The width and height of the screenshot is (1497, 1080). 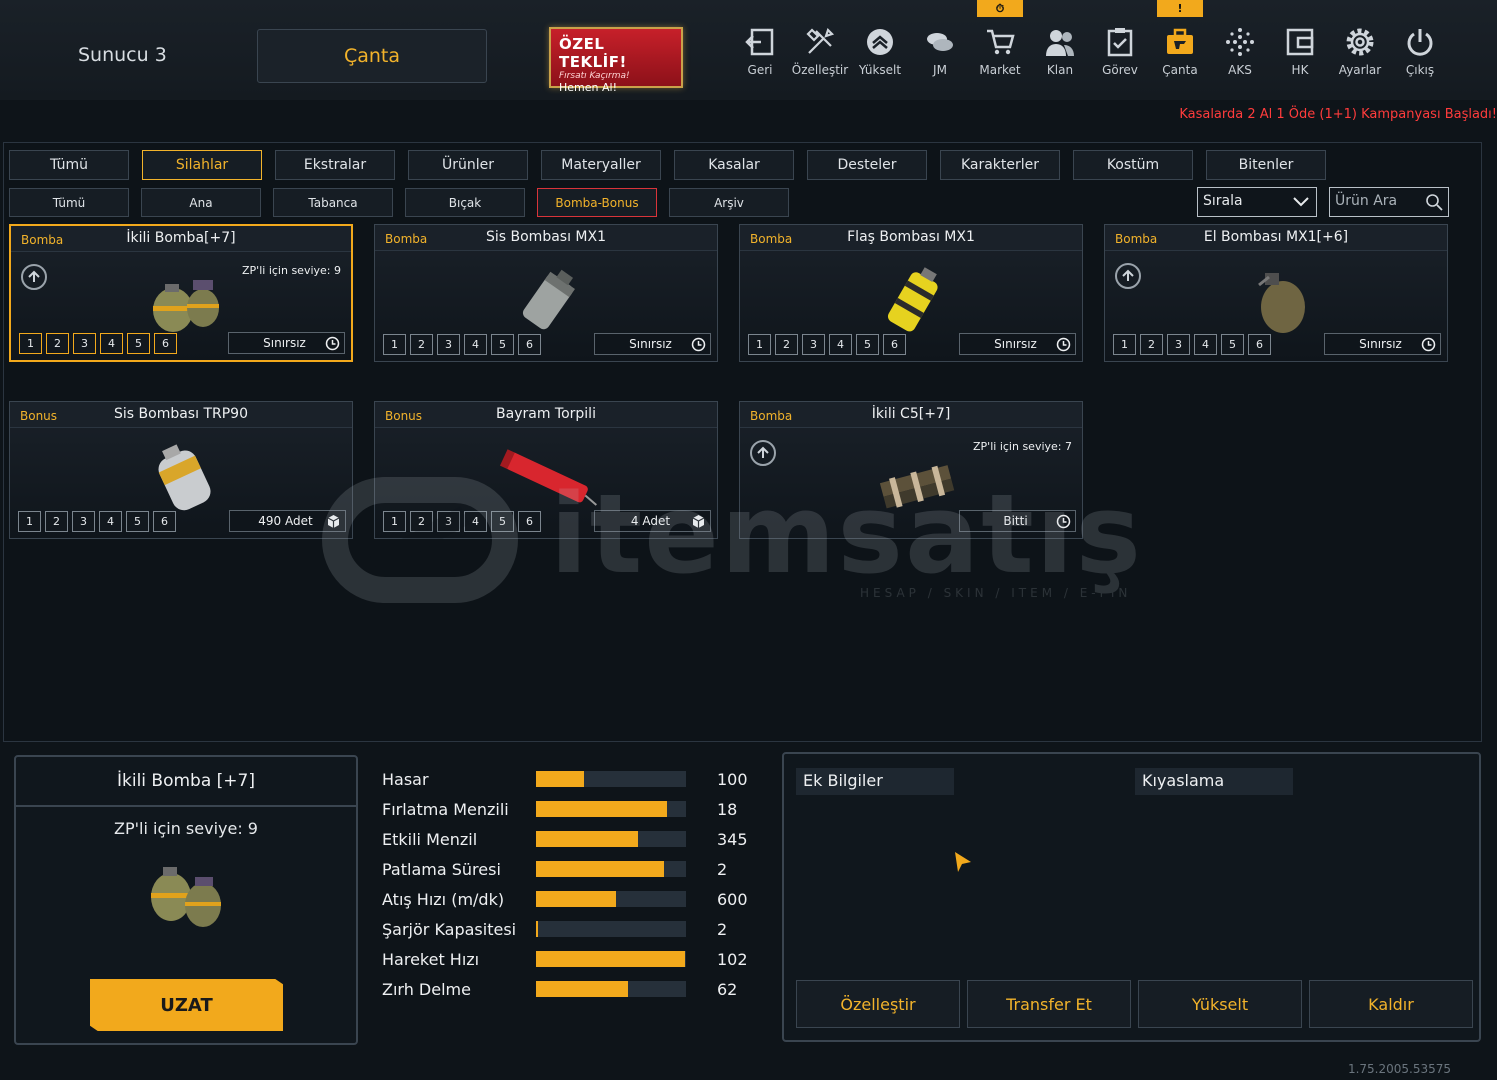 What do you see at coordinates (69, 165) in the screenshot?
I see `tab-all: Tümü` at bounding box center [69, 165].